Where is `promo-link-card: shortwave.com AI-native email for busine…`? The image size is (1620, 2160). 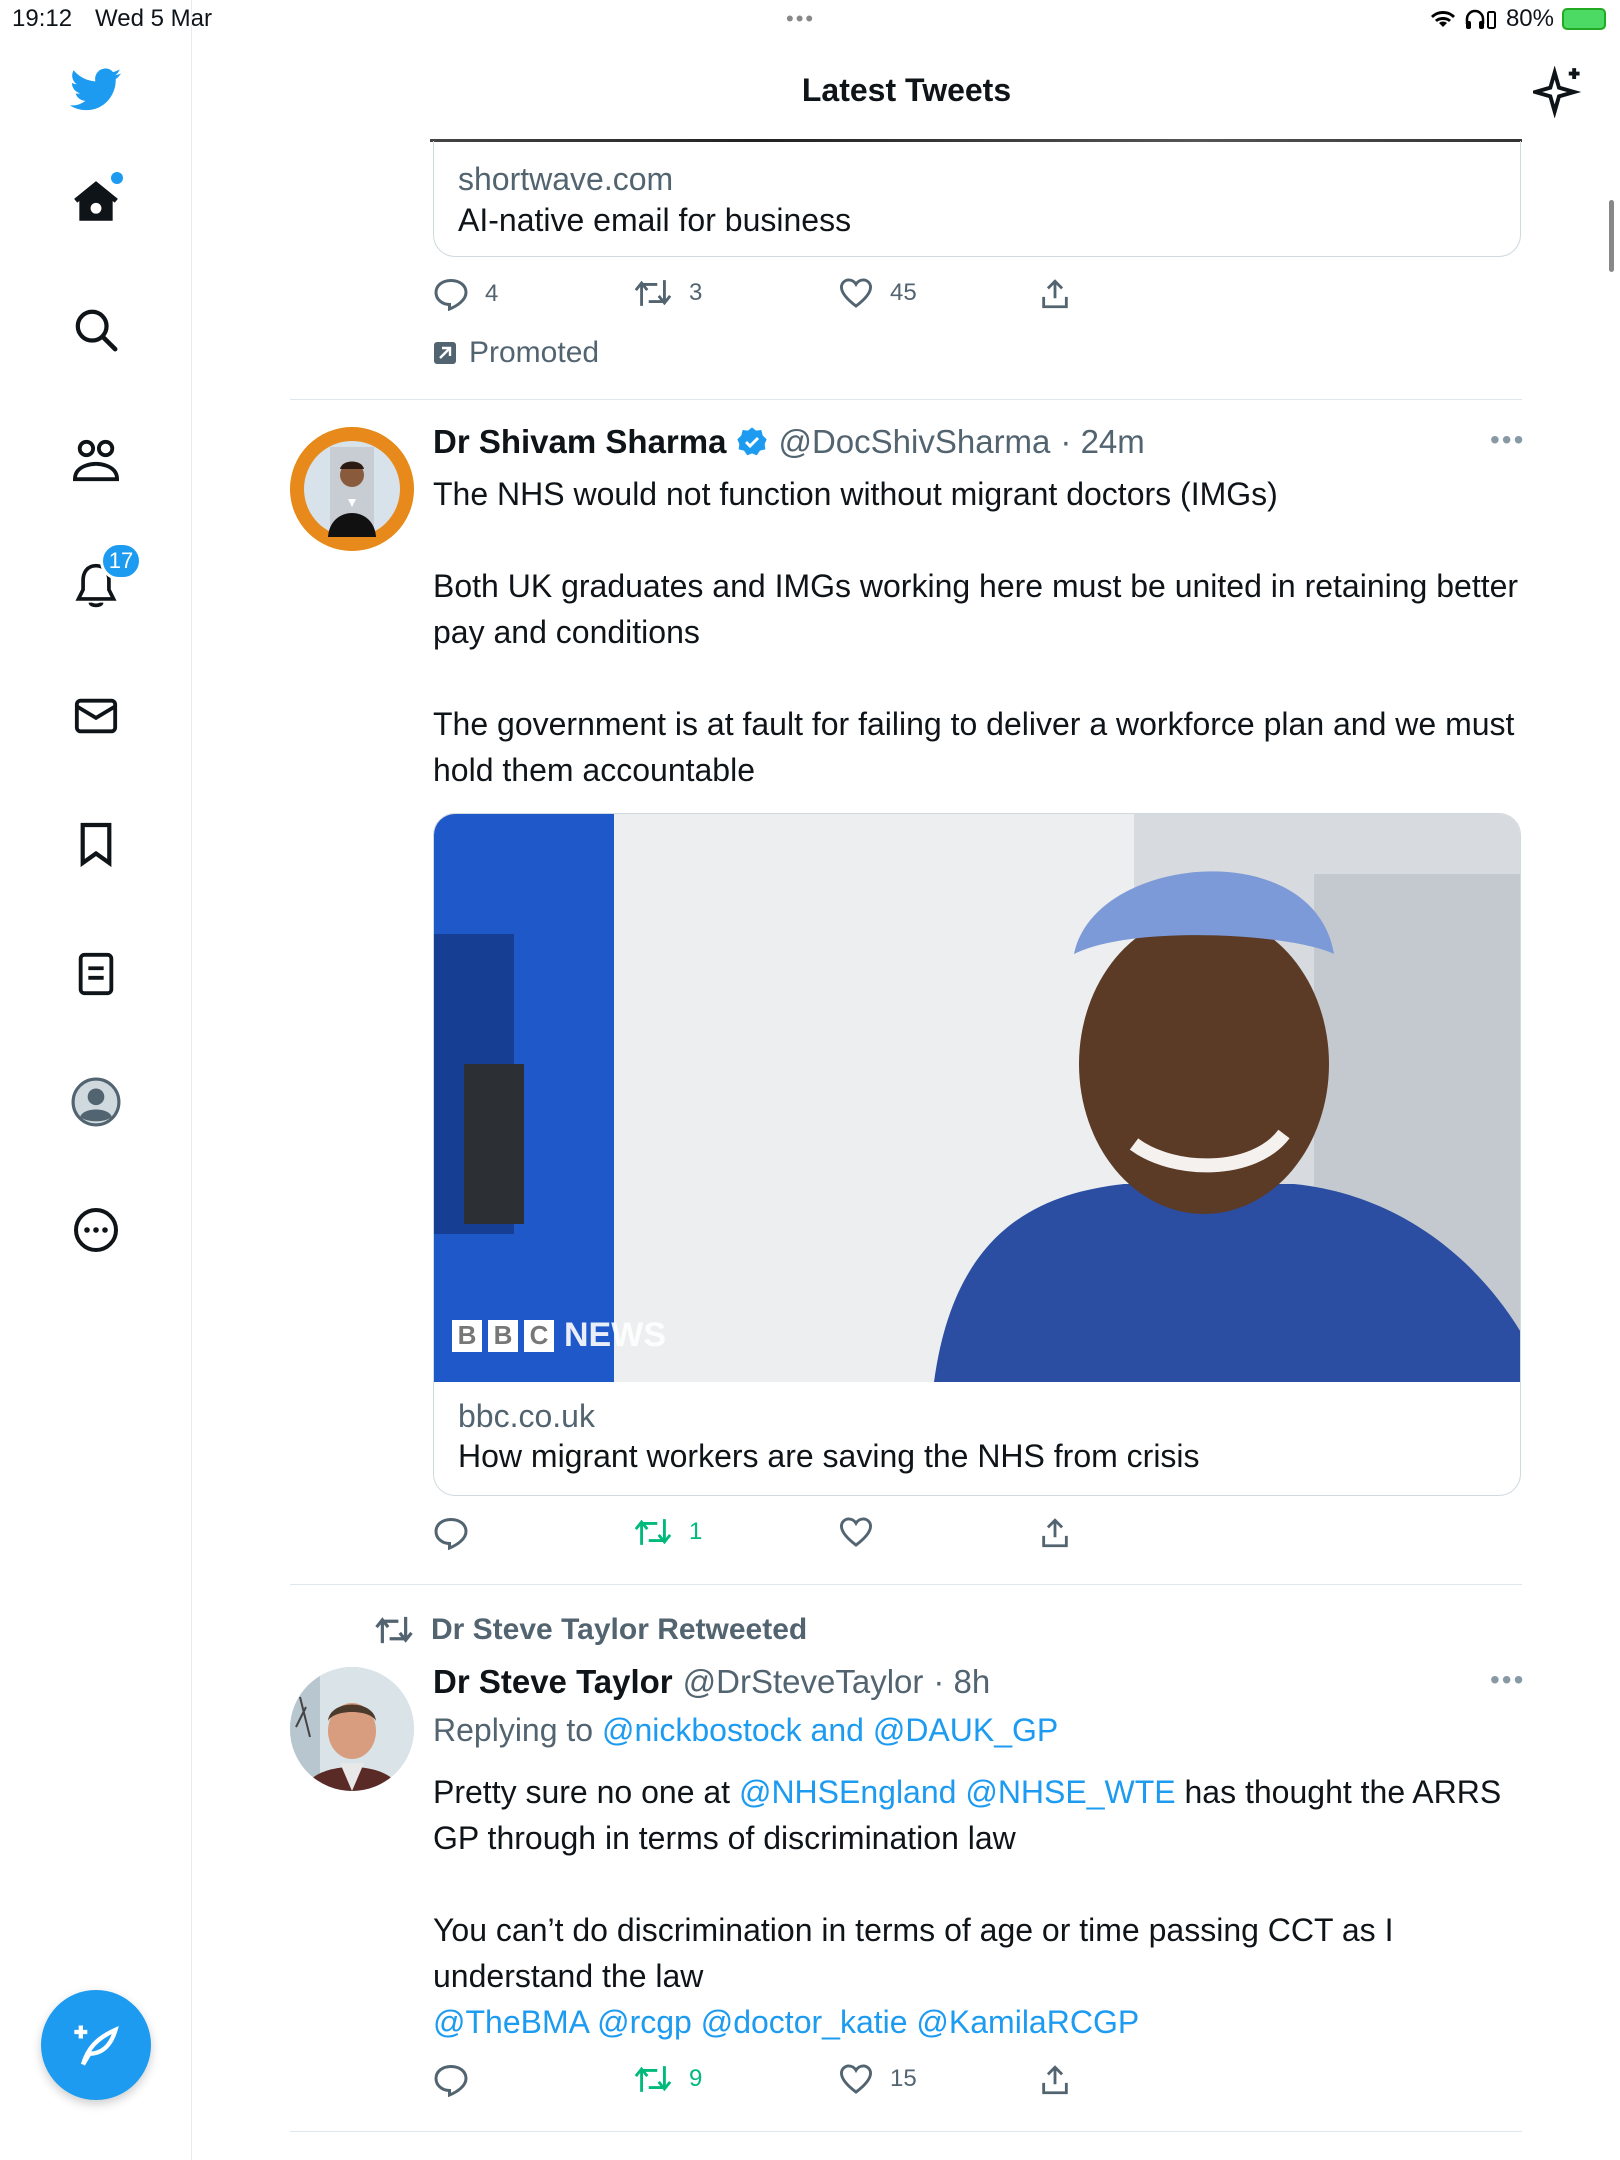
promo-link-card: shortwave.com AI-native email for busine… is located at coordinates (977, 199).